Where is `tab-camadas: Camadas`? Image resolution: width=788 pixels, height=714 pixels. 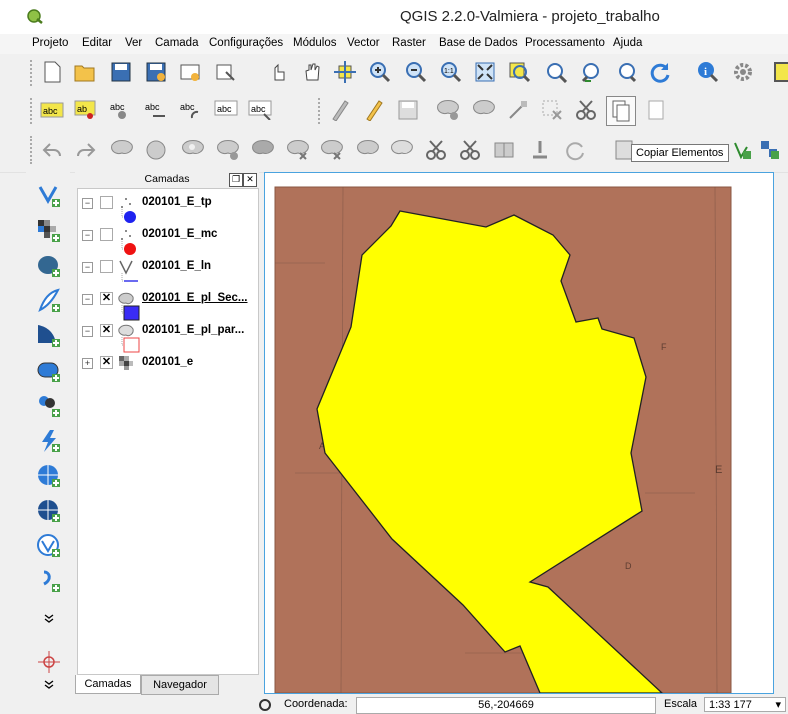
tab-camadas: Camadas is located at coordinates (108, 684).